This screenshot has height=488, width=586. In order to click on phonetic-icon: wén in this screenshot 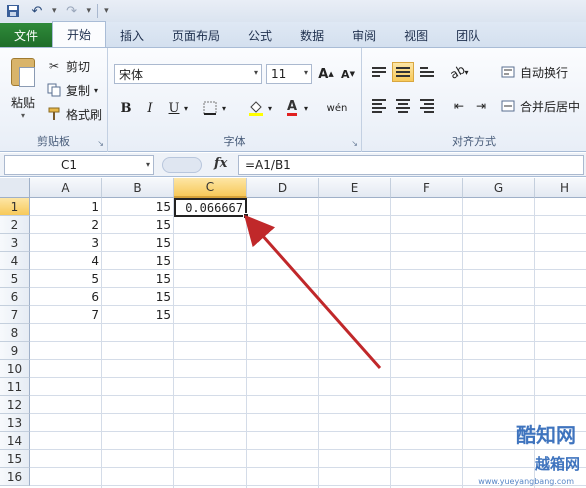, I will do `click(337, 108)`.